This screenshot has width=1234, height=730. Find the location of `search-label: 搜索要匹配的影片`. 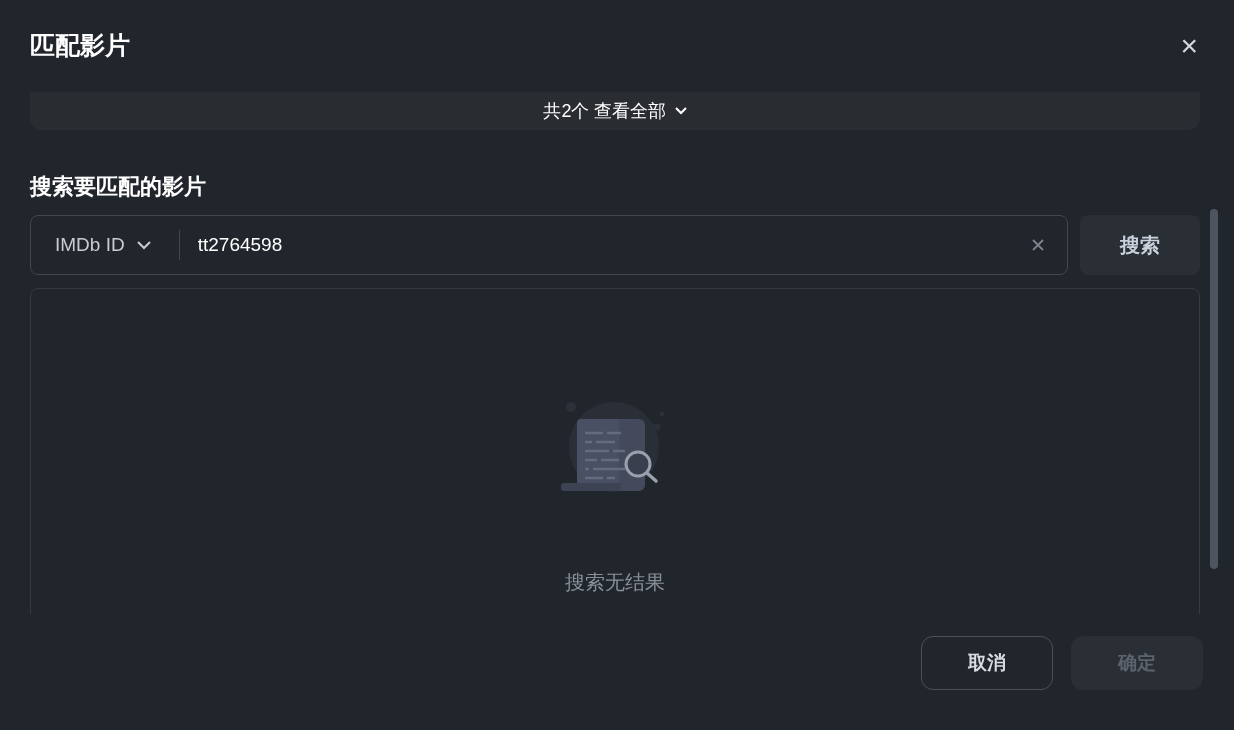

search-label: 搜索要匹配的影片 is located at coordinates (118, 187).